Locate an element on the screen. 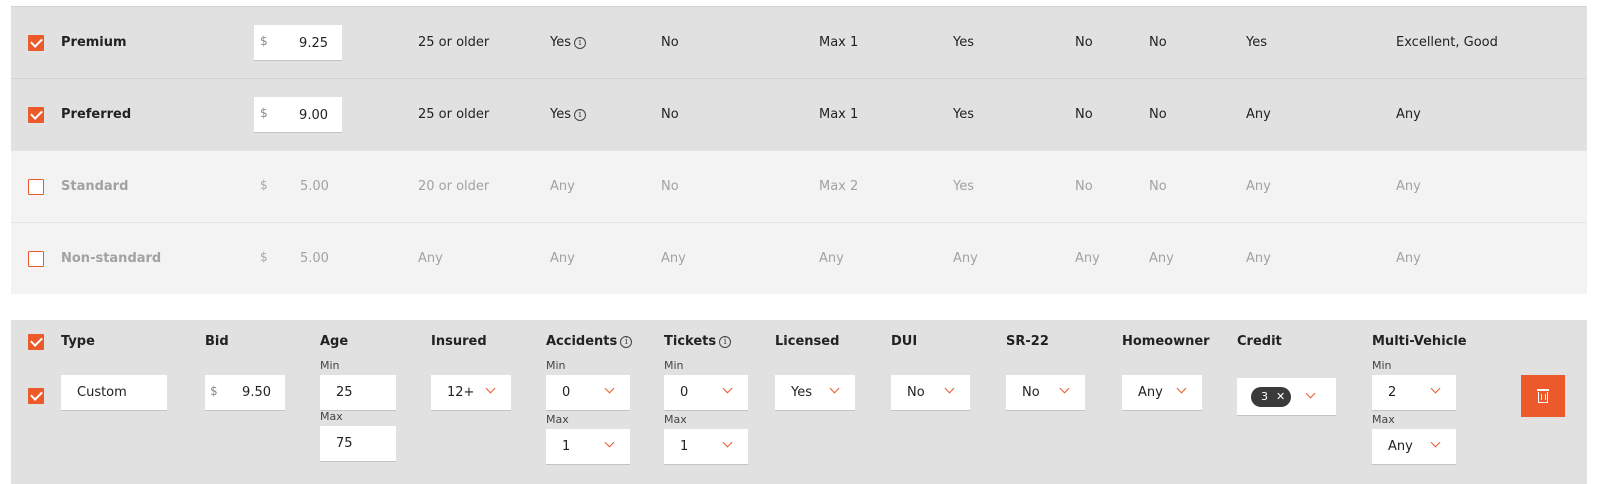 This screenshot has width=1600, height=484. credit-selected-count: 3 is located at coordinates (1264, 396).